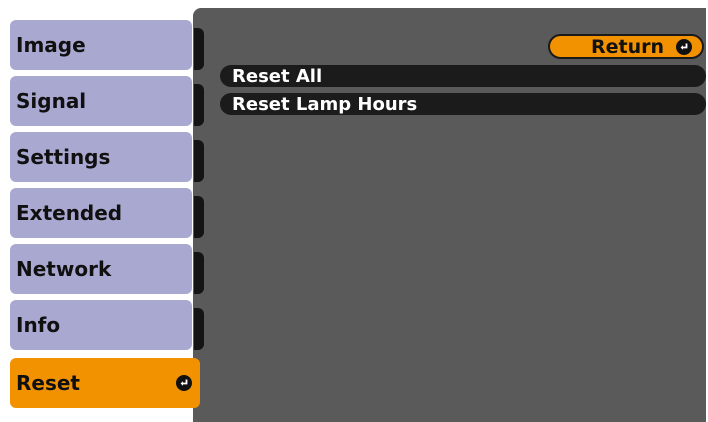  What do you see at coordinates (107, 45) in the screenshot?
I see `sidebar-item-image: Image` at bounding box center [107, 45].